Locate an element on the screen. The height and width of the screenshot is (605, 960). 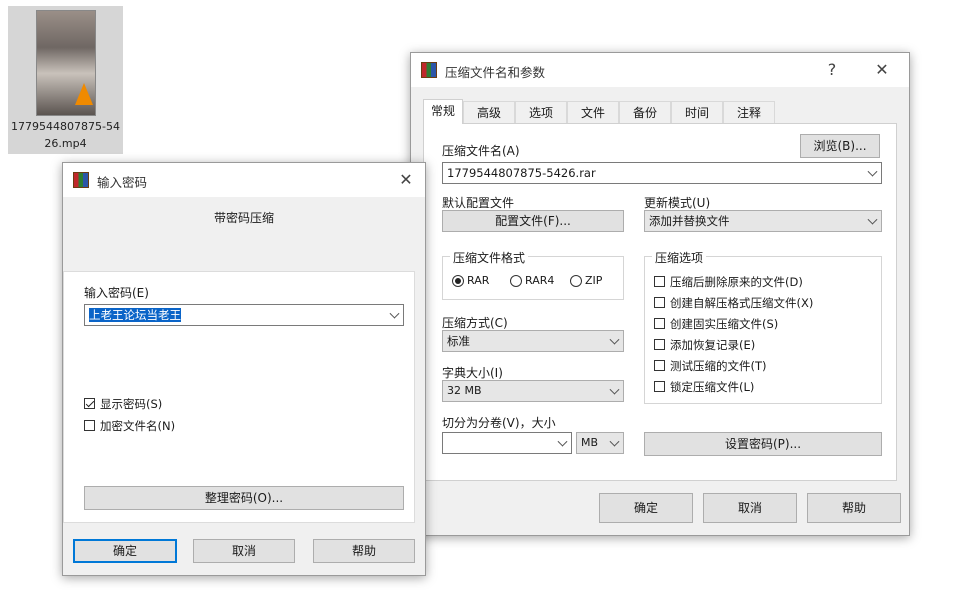
split-unit-select: MB is located at coordinates (600, 443).